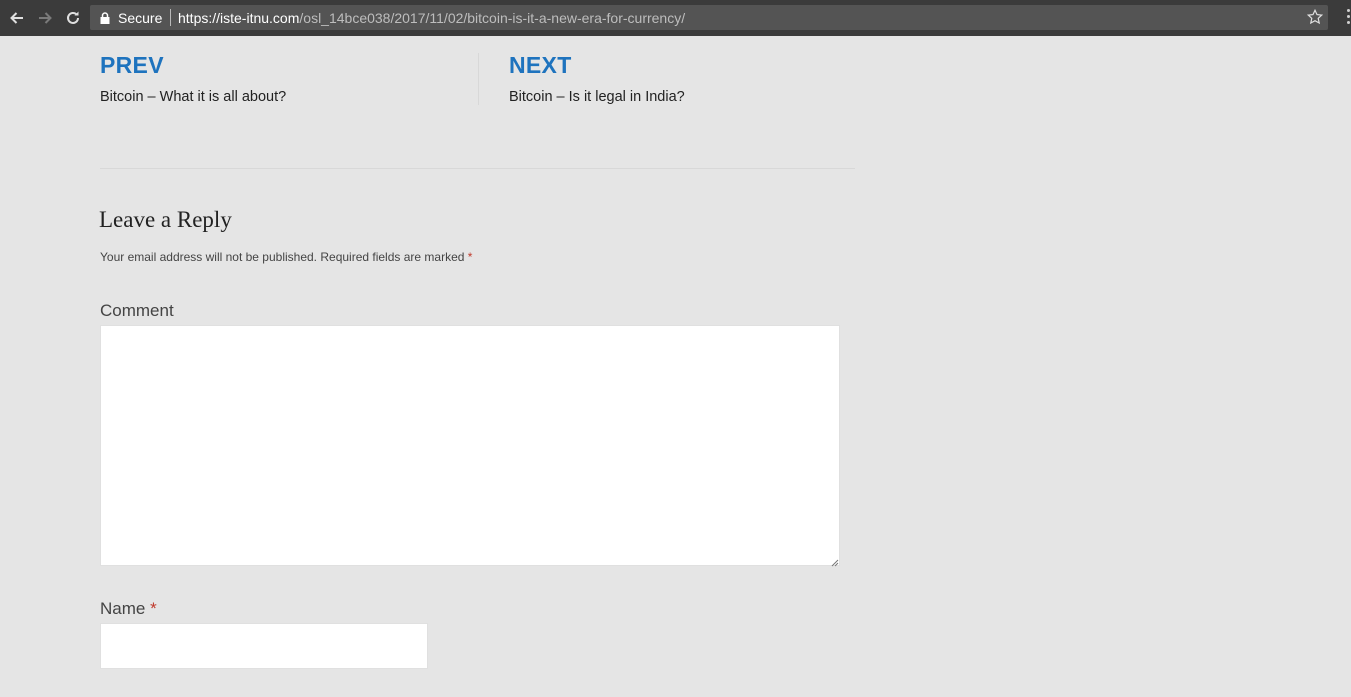  What do you see at coordinates (239, 18) in the screenshot?
I see `url-domain: https://iste-itnu.com` at bounding box center [239, 18].